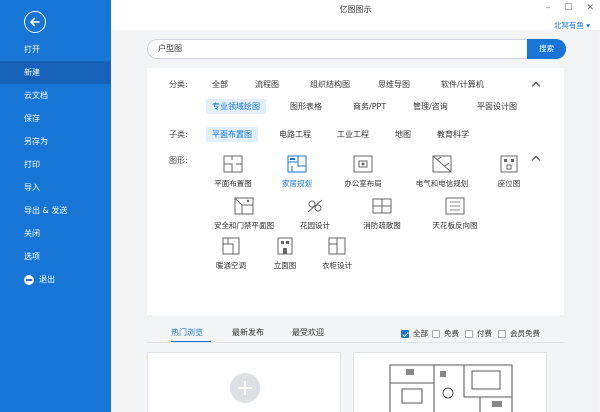 The image size is (600, 412). What do you see at coordinates (55, 233) in the screenshot?
I see `sidebar-item-close: 关闭` at bounding box center [55, 233].